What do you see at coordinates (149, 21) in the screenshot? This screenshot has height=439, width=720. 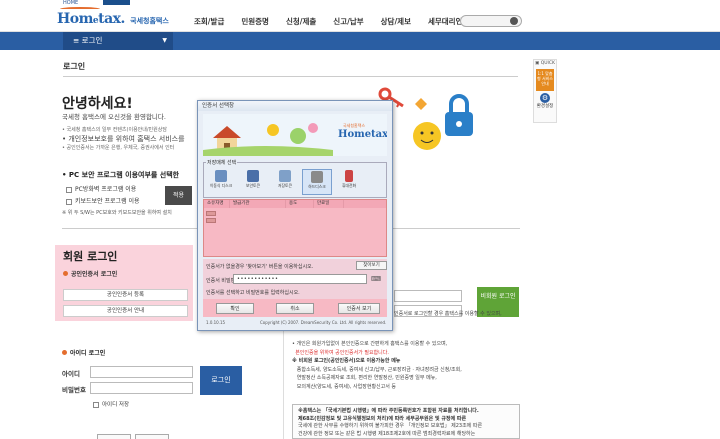 I see `logo-subtitle: 국세청홈택스` at bounding box center [149, 21].